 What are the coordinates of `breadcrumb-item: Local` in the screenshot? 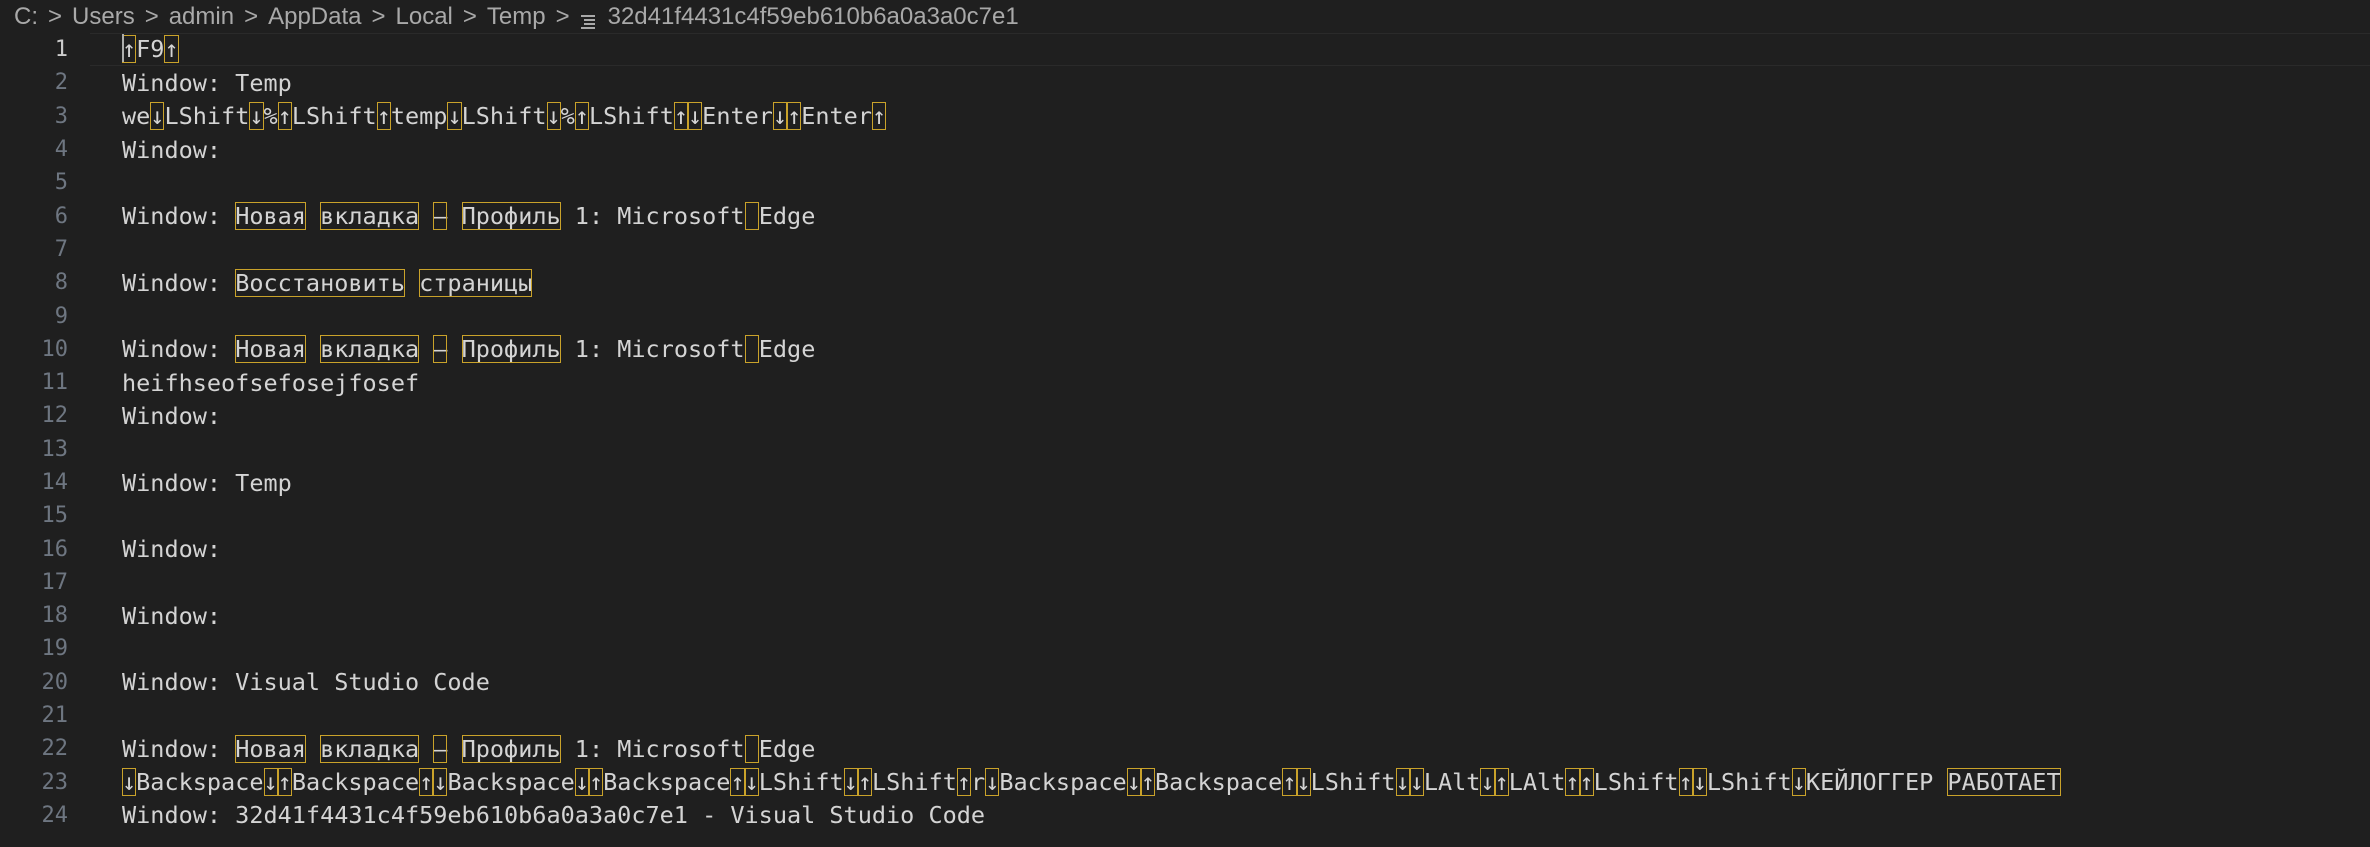 It's located at (424, 16).